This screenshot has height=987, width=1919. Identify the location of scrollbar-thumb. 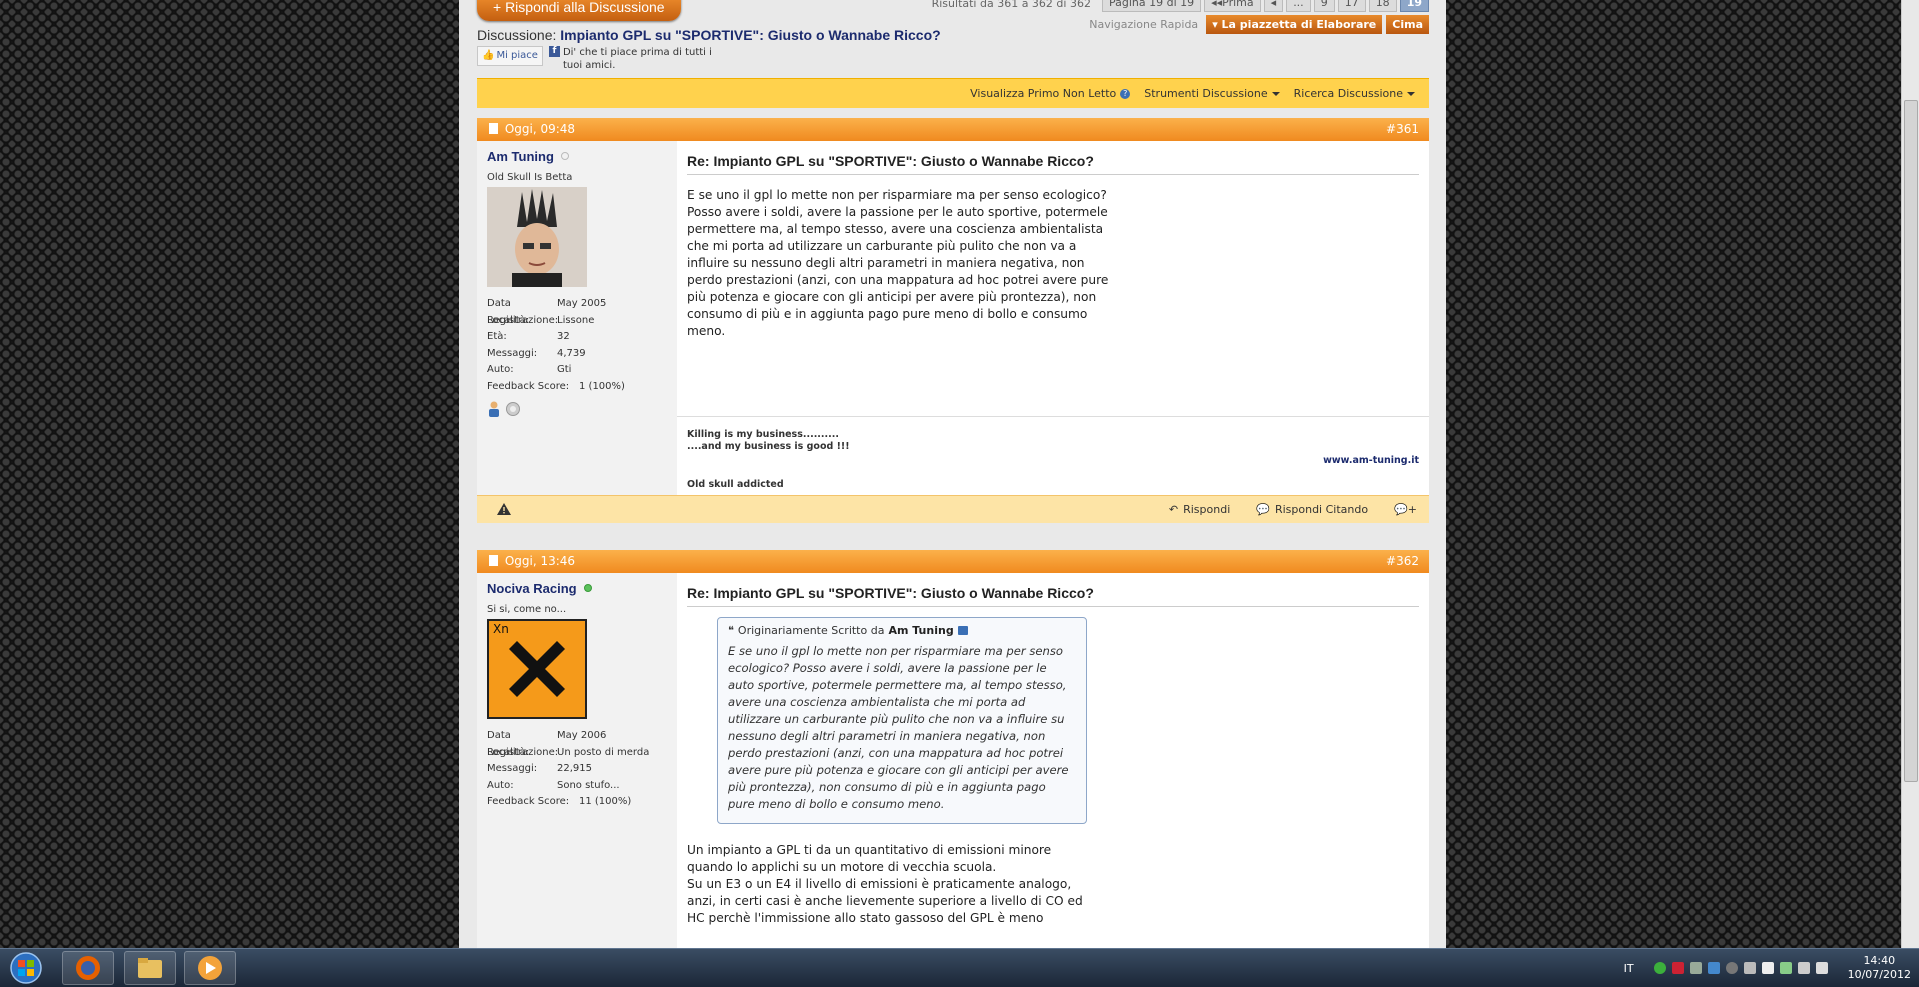
(1911, 441).